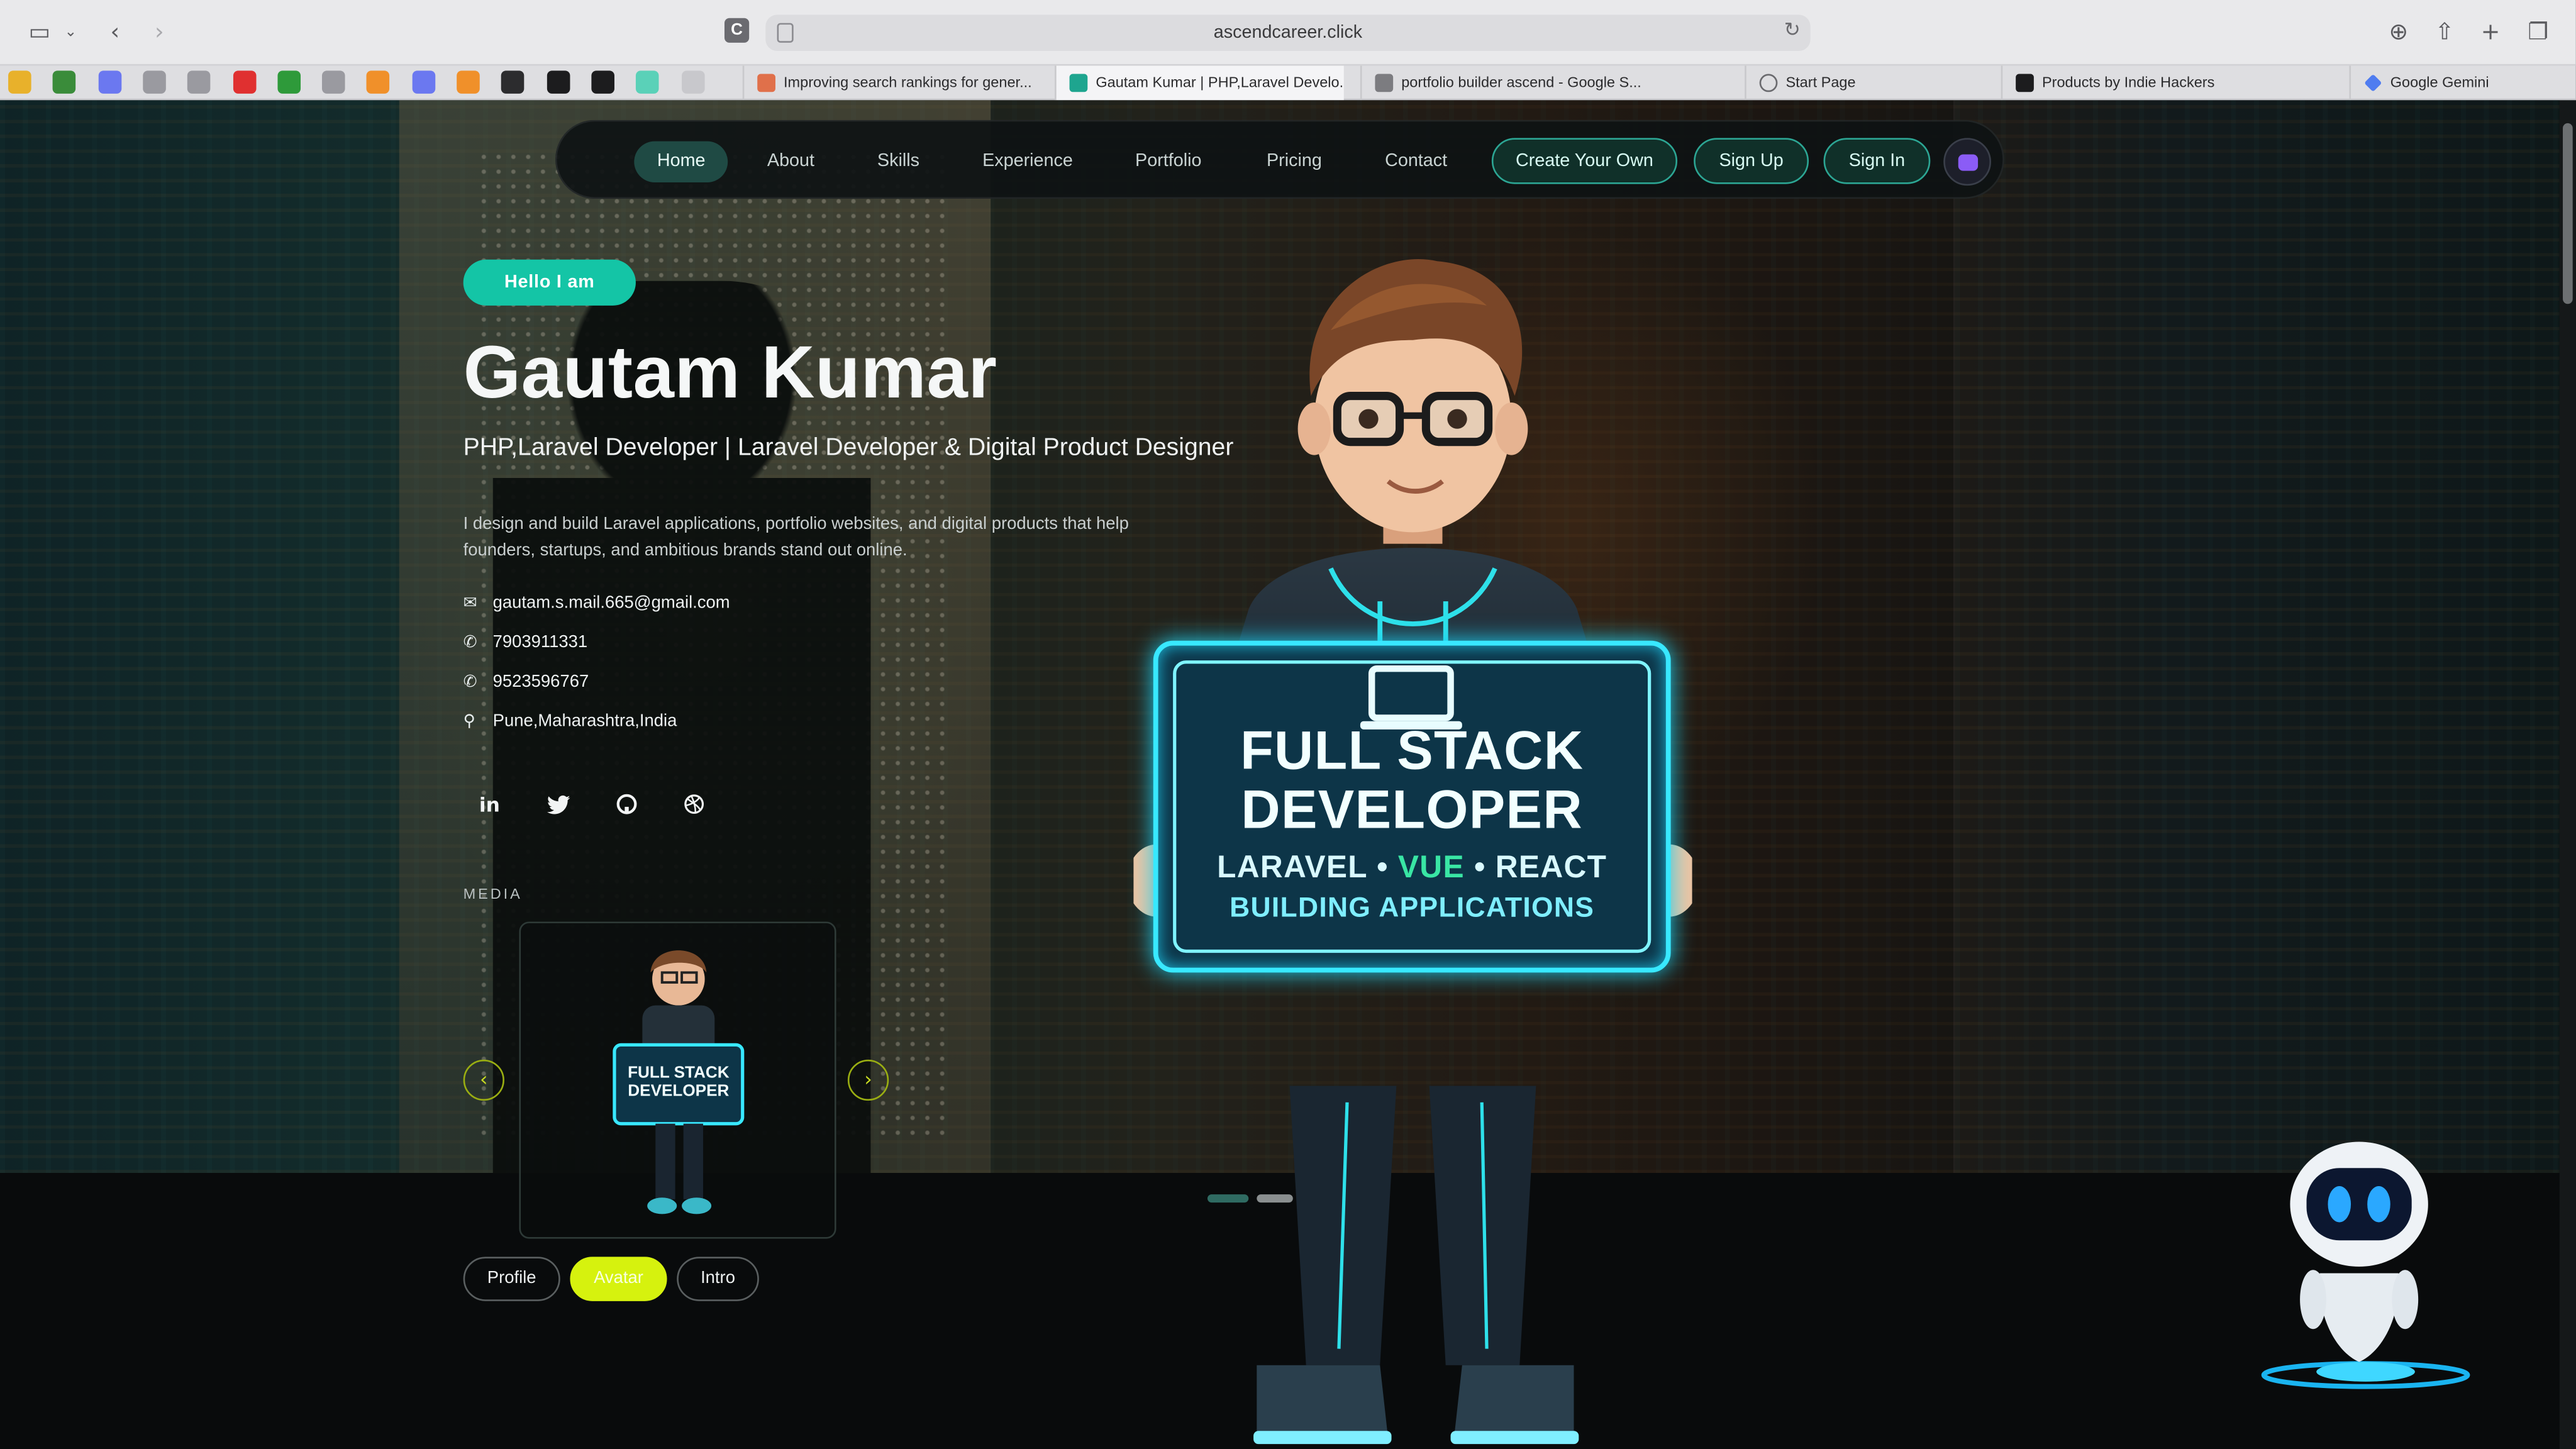  I want to click on media-tab-avatar: Avatar, so click(618, 1279).